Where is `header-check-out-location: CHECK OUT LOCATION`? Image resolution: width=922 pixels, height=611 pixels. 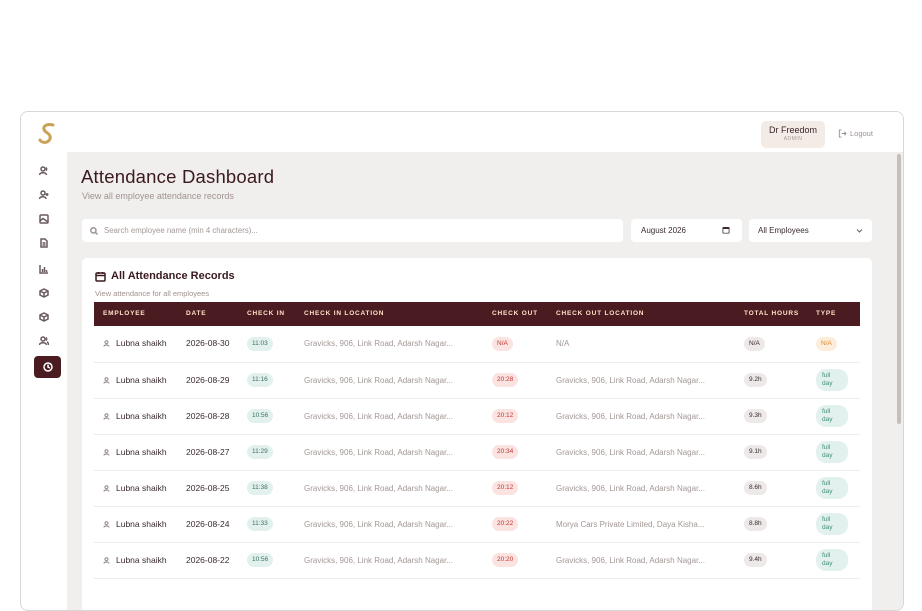 header-check-out-location: CHECK OUT LOCATION is located at coordinates (641, 314).